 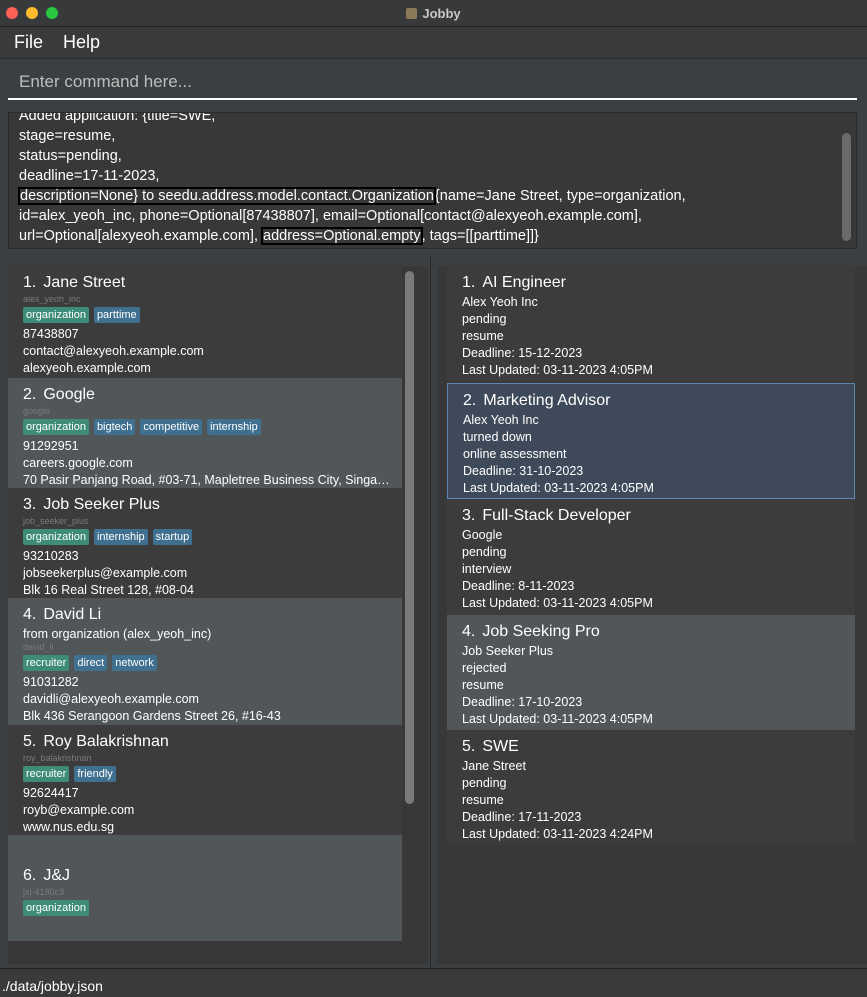 What do you see at coordinates (91, 663) in the screenshot?
I see `tag: direct` at bounding box center [91, 663].